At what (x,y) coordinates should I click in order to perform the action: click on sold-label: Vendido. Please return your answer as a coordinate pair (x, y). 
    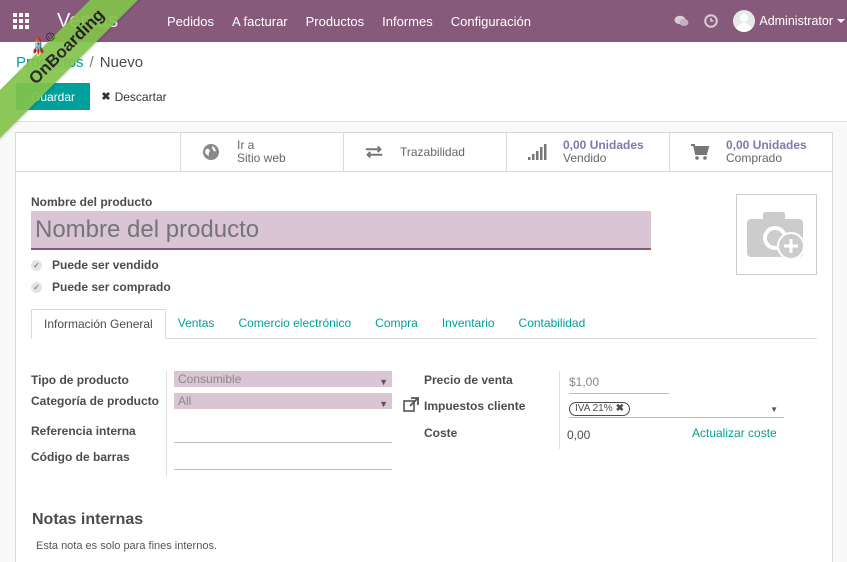
    Looking at the image, I should click on (585, 158).